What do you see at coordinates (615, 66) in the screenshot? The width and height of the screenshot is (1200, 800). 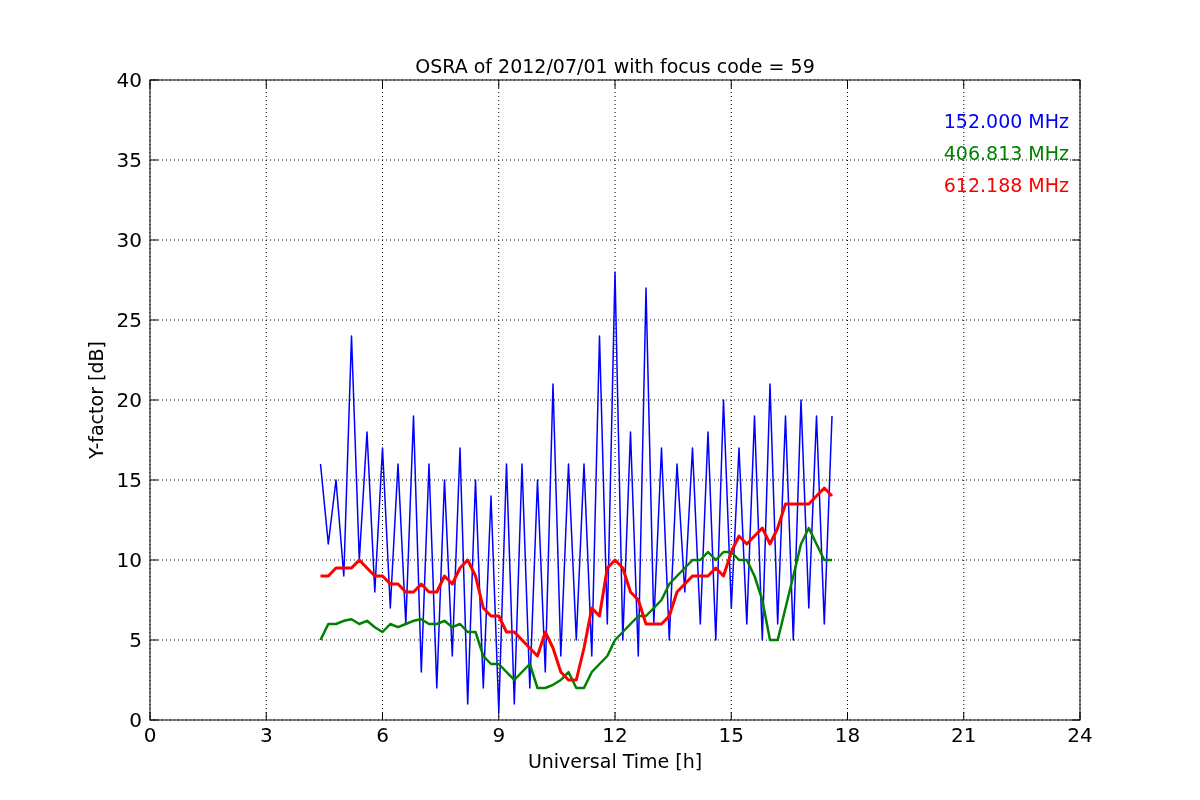 I see `chart-title: OSRA of 2012/07/01 with focus code = 59` at bounding box center [615, 66].